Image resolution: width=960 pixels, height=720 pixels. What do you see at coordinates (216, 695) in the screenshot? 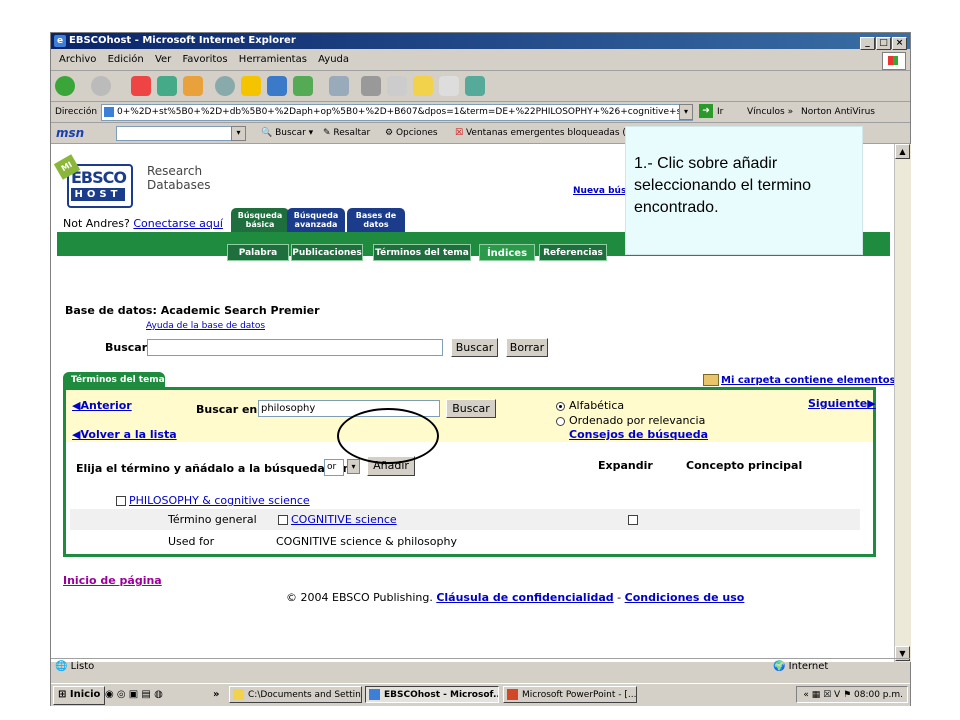
I see `taskbar-chevron: »` at bounding box center [216, 695].